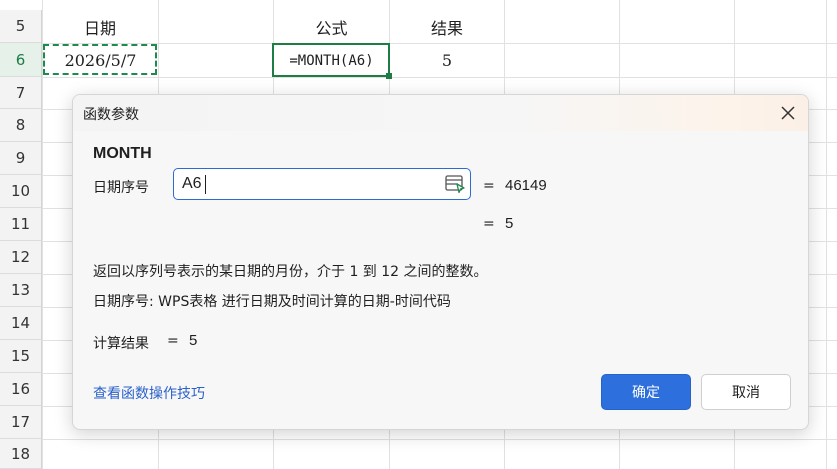 This screenshot has height=469, width=837. I want to click on preview-result: 5, so click(509, 223).